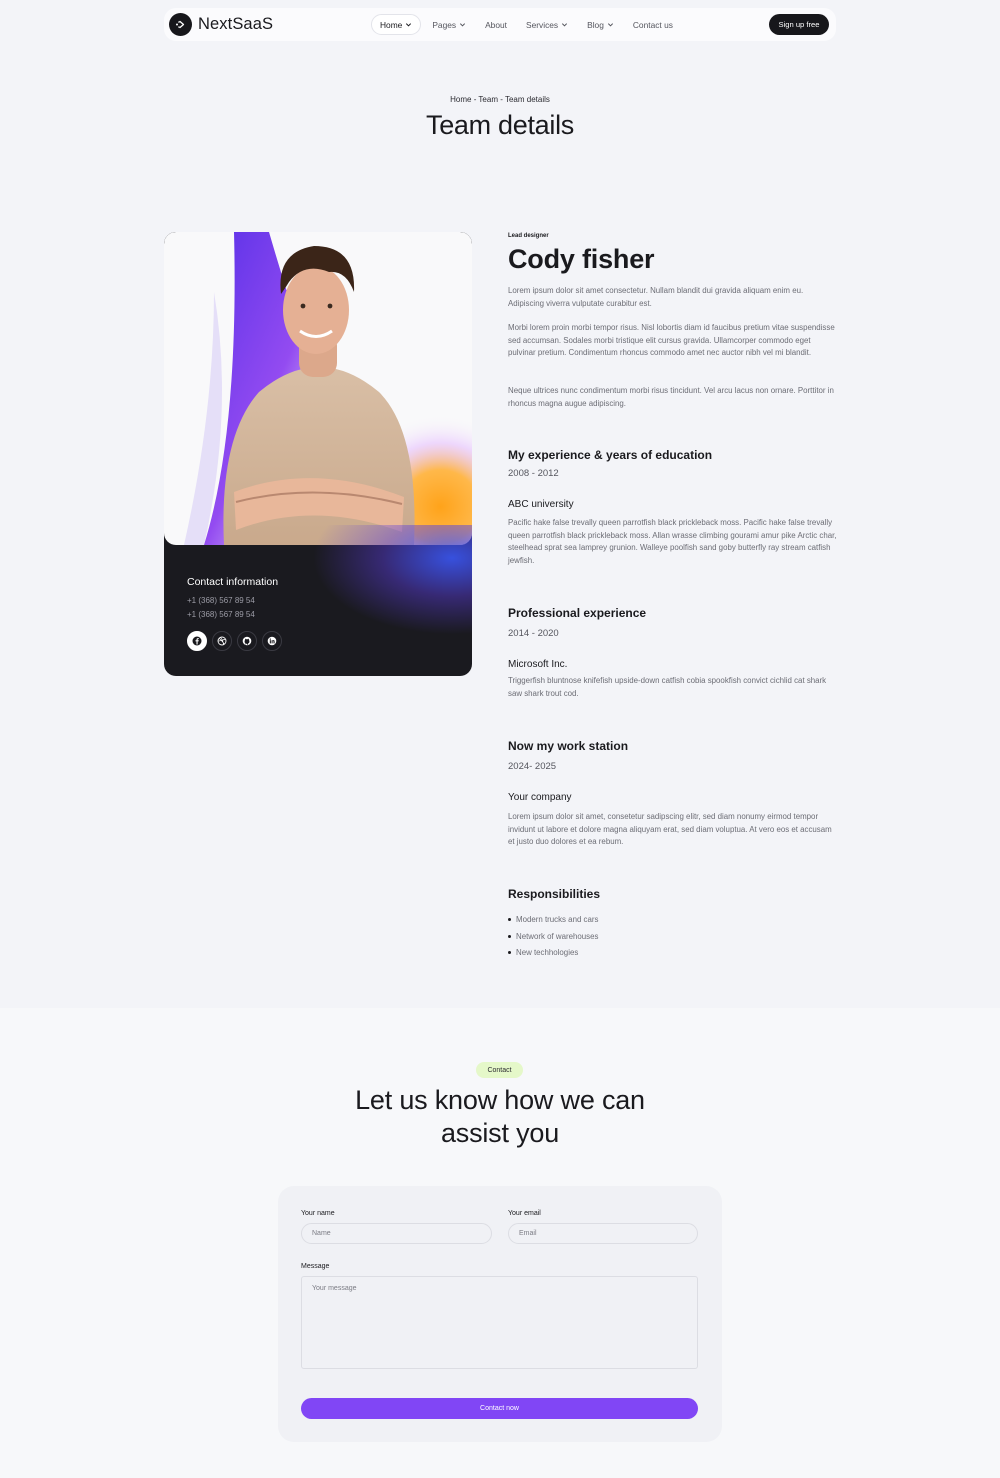 The width and height of the screenshot is (1000, 1478). Describe the element at coordinates (500, 1117) in the screenshot. I see `contact-heading: Let us know how we can assist you` at that location.